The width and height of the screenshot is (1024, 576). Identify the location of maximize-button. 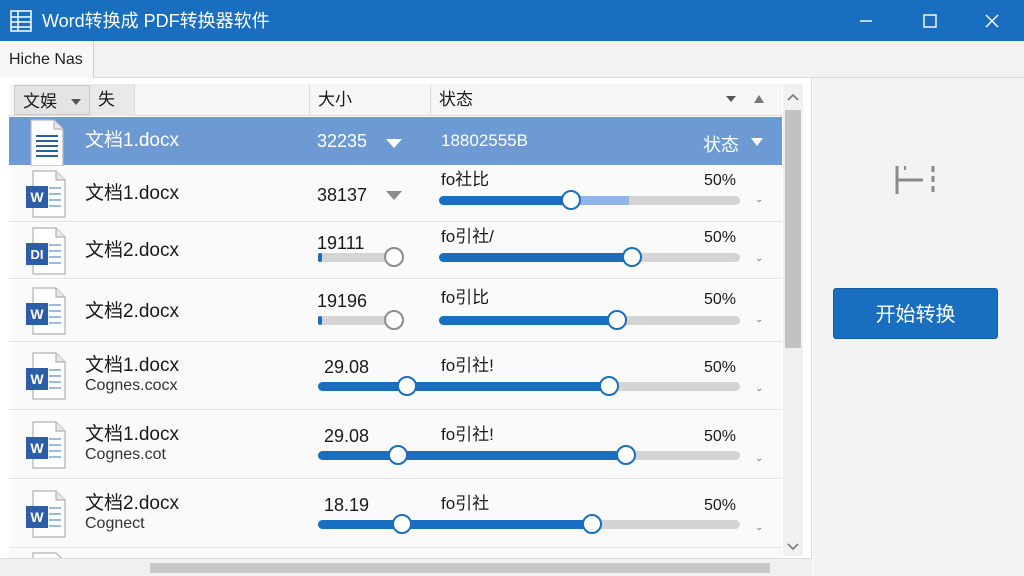
(930, 20).